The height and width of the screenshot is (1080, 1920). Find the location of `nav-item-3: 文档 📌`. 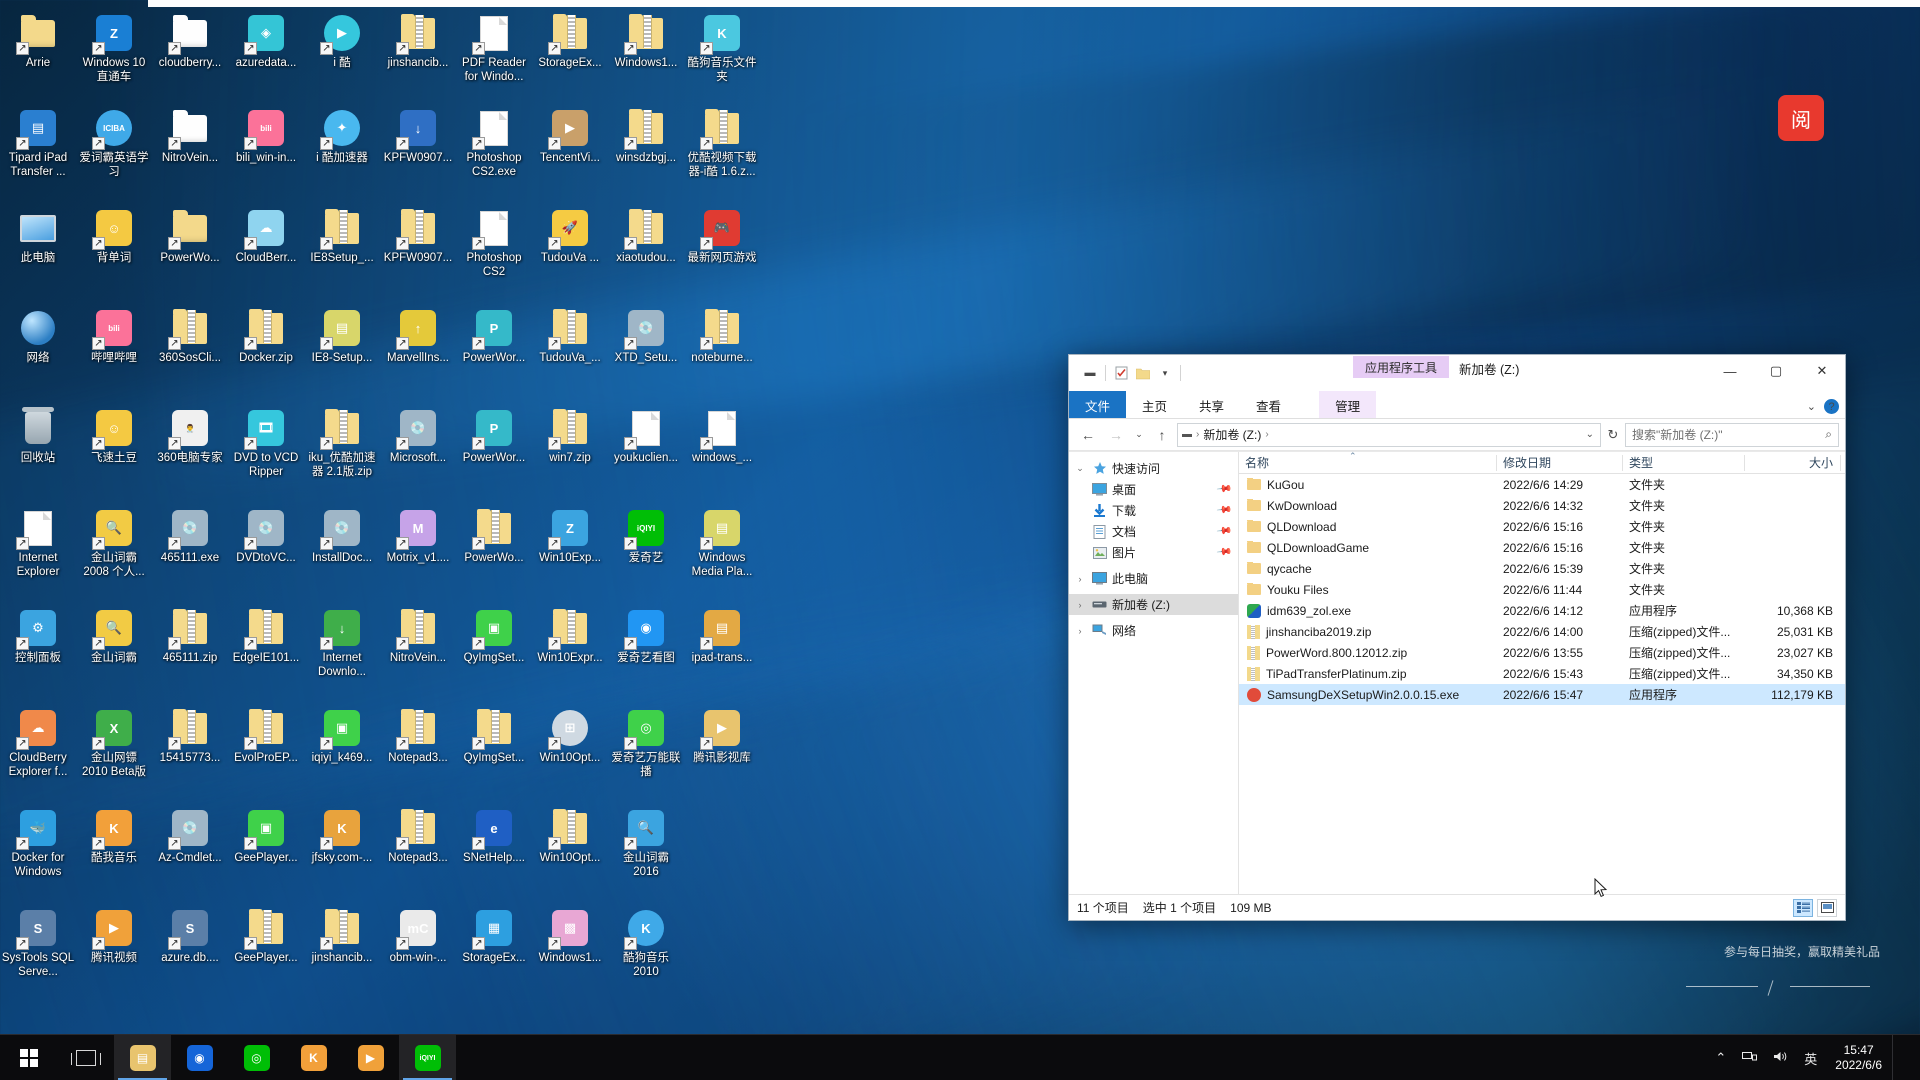

nav-item-3: 文档 📌 is located at coordinates (1153, 531).